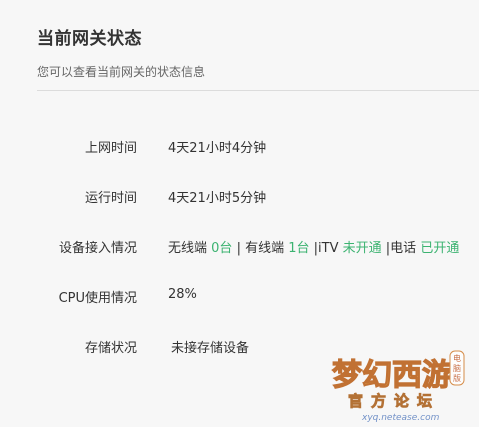 The height and width of the screenshot is (427, 479). Describe the element at coordinates (457, 378) in the screenshot. I see `svg-text: 版` at that location.